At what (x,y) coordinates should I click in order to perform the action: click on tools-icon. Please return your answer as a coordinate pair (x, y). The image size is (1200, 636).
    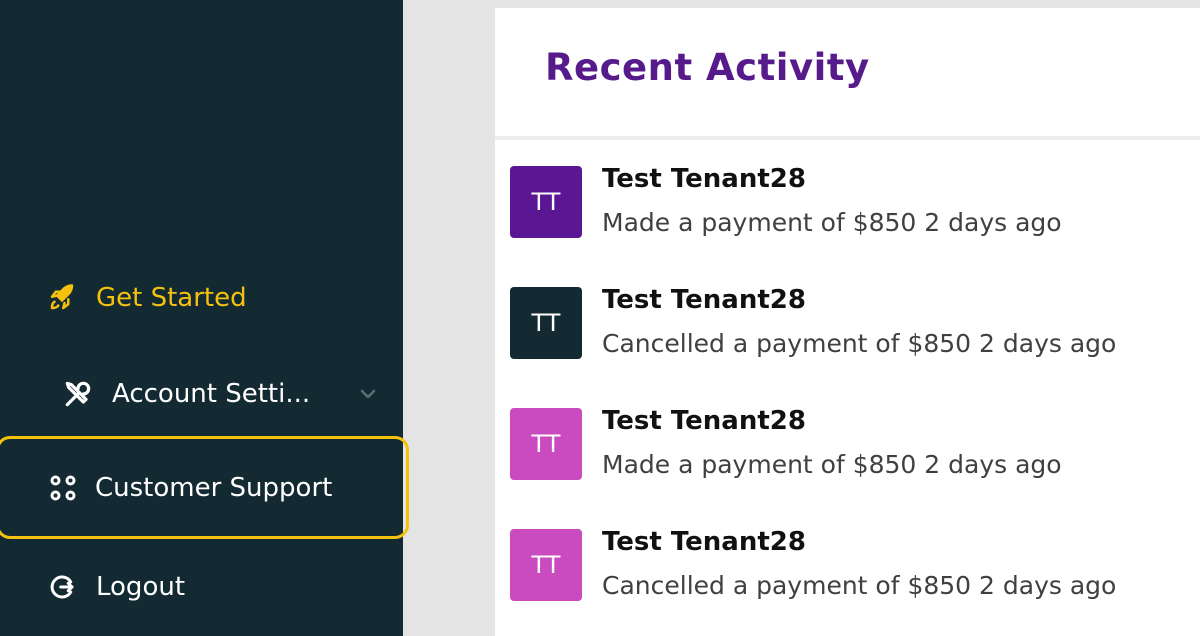
    Looking at the image, I should click on (78, 394).